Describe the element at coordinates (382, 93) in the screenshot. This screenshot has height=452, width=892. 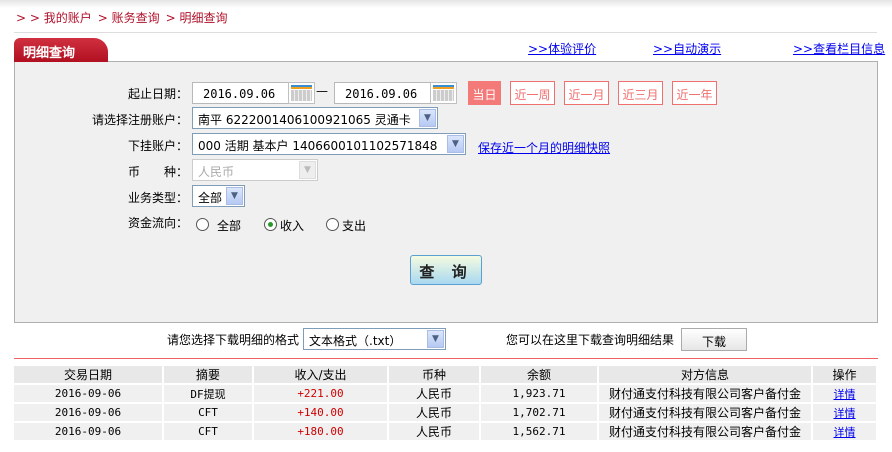
I see `end-date-input: 2016.09.06` at that location.